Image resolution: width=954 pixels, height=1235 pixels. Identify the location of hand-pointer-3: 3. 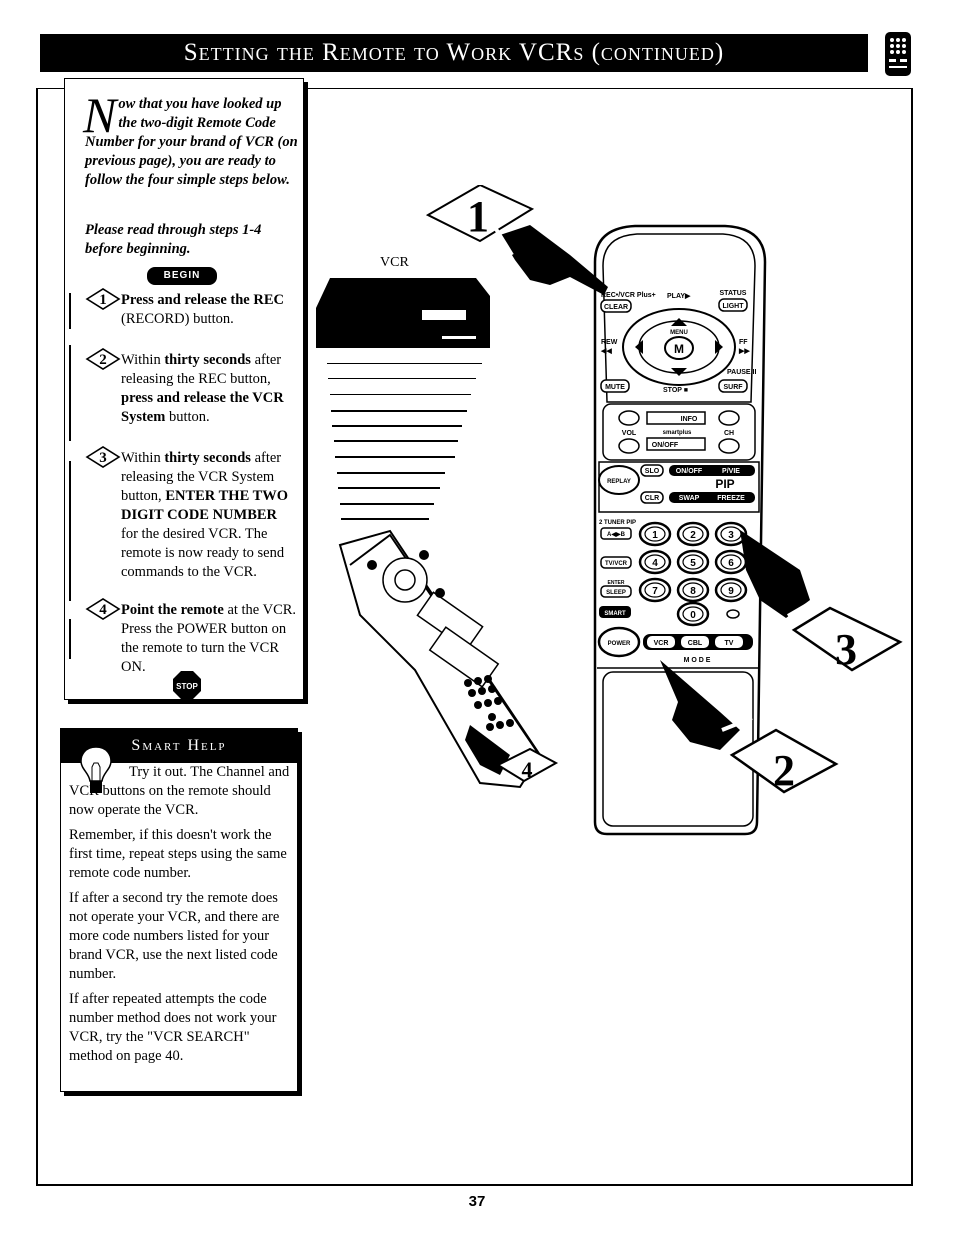
(821, 602).